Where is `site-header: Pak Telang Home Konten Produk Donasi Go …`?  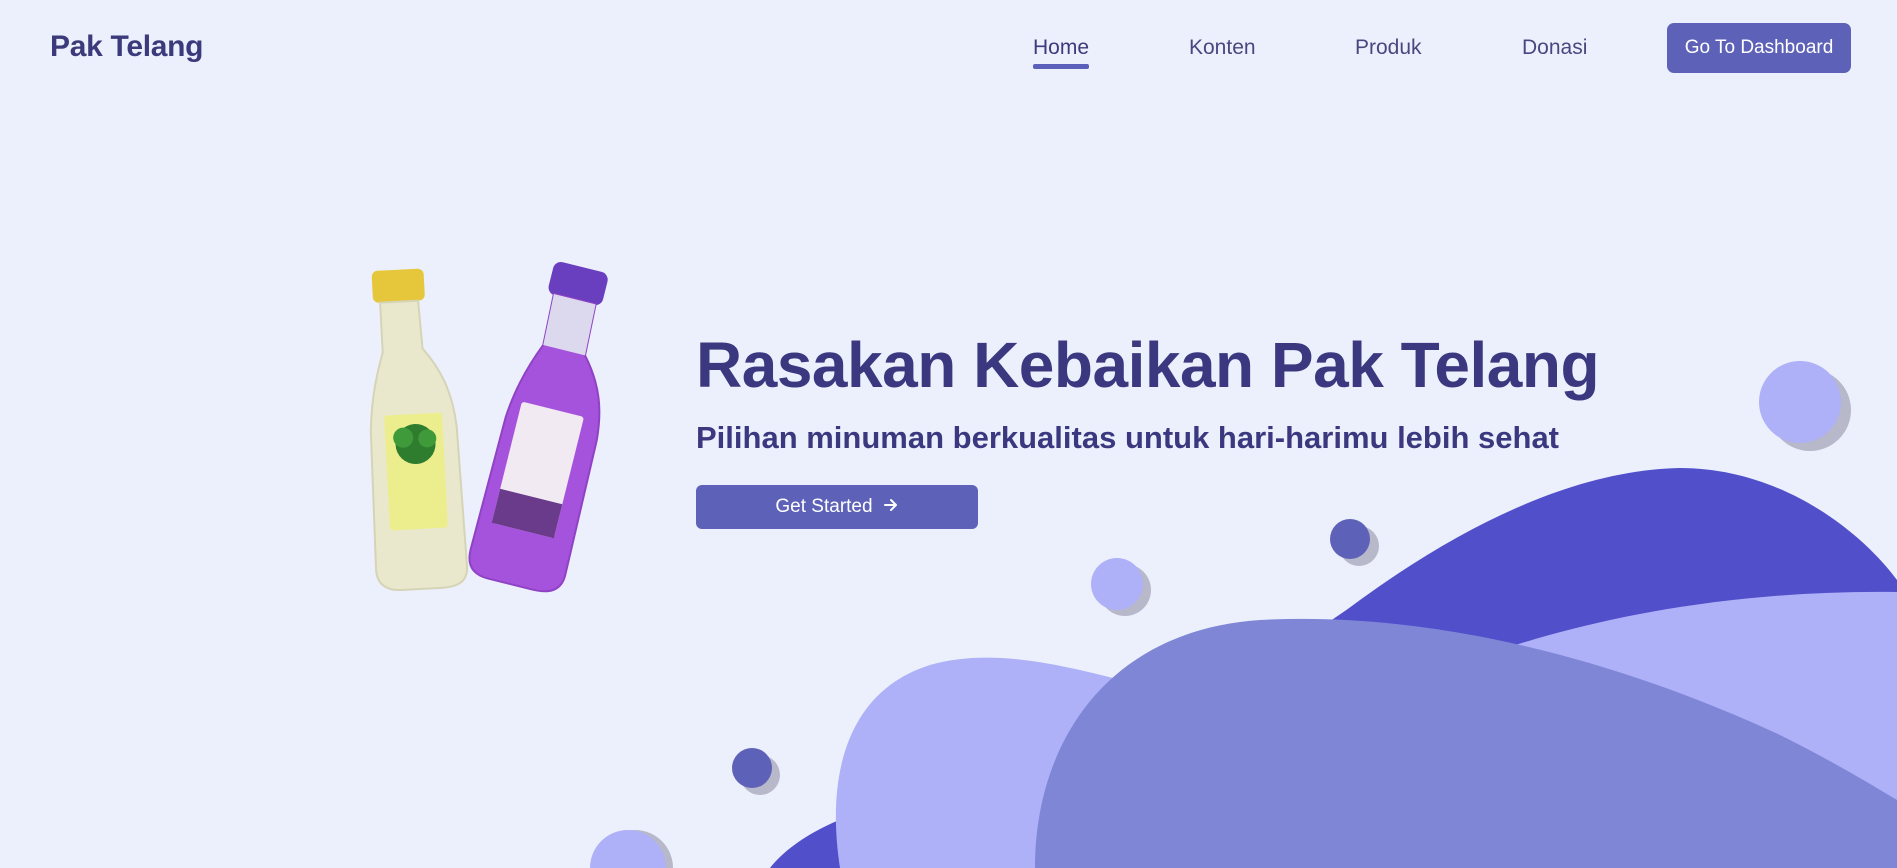 site-header: Pak Telang Home Konten Produk Donasi Go … is located at coordinates (948, 48).